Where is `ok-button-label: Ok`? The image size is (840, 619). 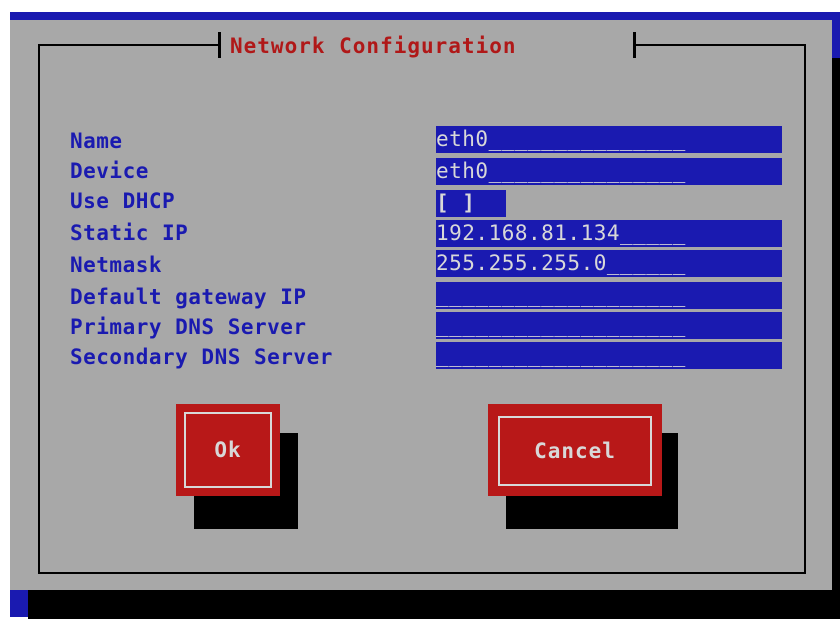 ok-button-label: Ok is located at coordinates (228, 450).